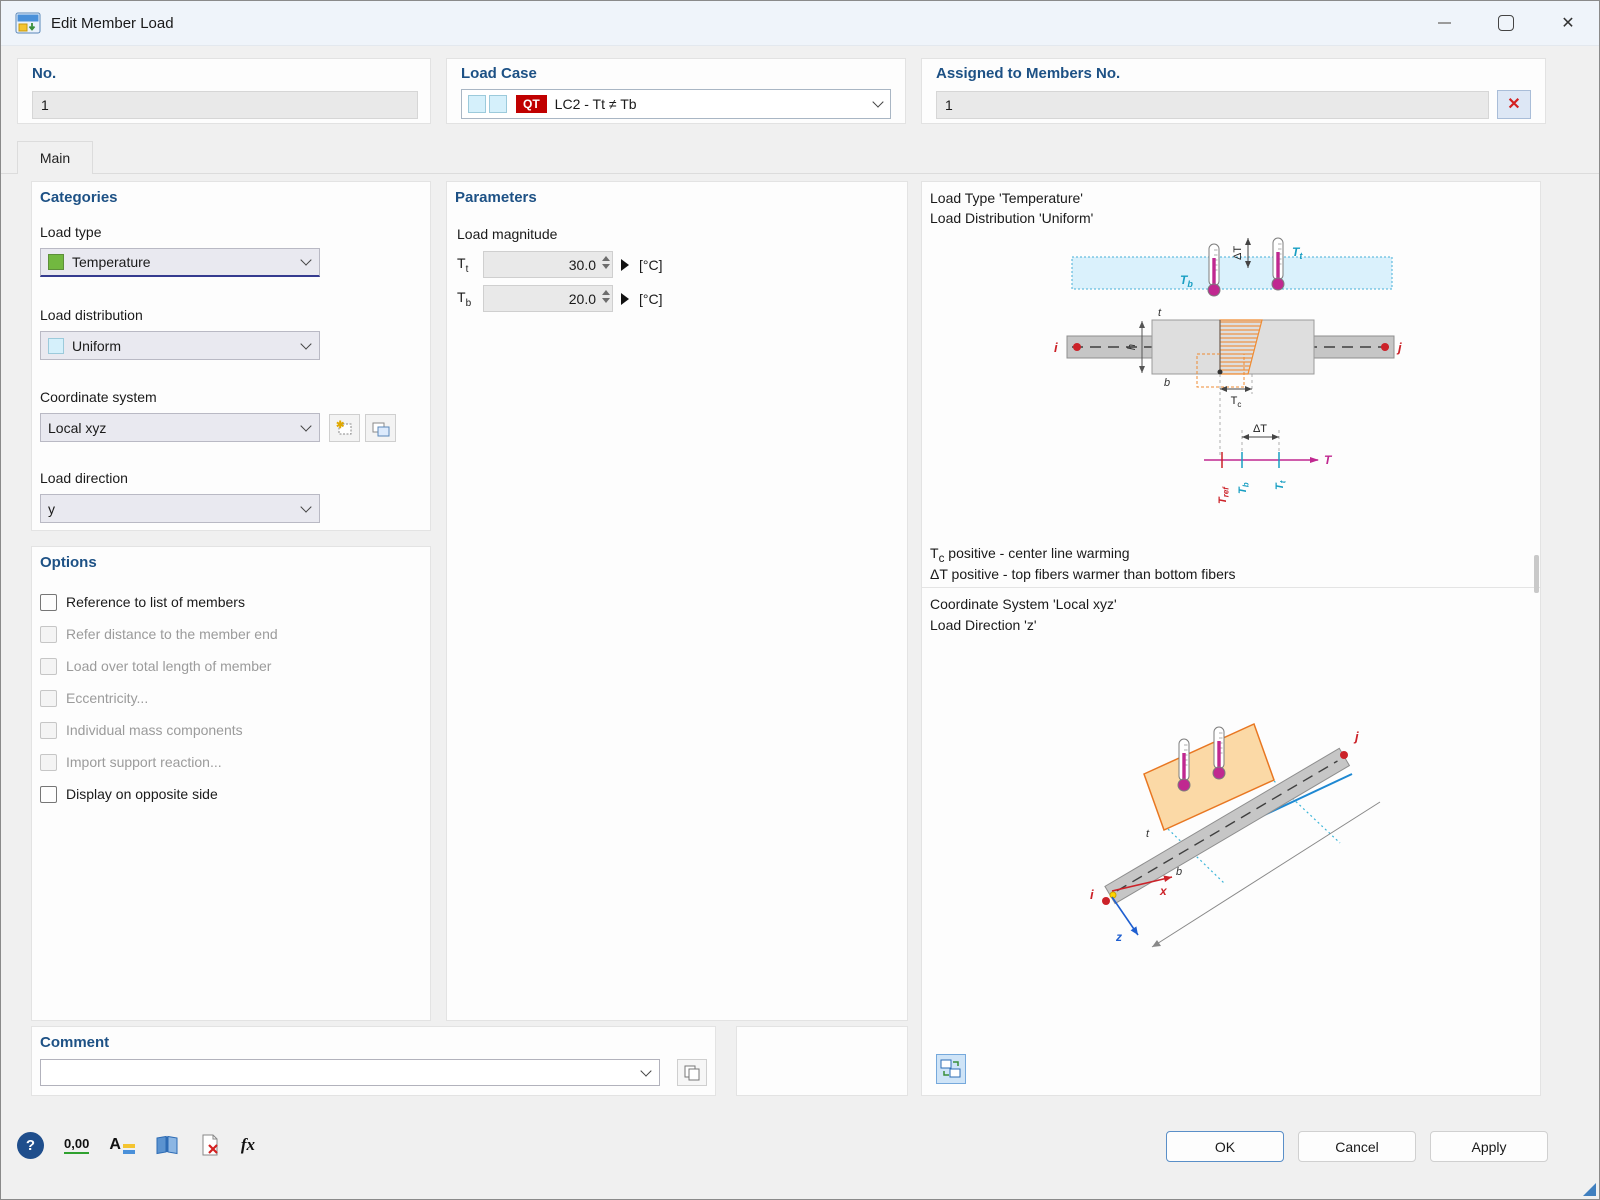 Image resolution: width=1600 pixels, height=1200 pixels. What do you see at coordinates (1118, 937) in the screenshot?
I see `svg-text: z` at bounding box center [1118, 937].